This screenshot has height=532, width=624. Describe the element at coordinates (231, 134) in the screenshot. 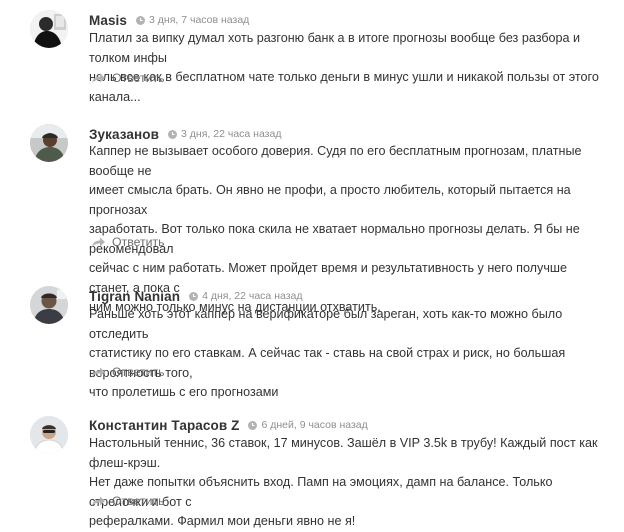

I see `comment-date: 3 дня, 22 часа назад` at that location.